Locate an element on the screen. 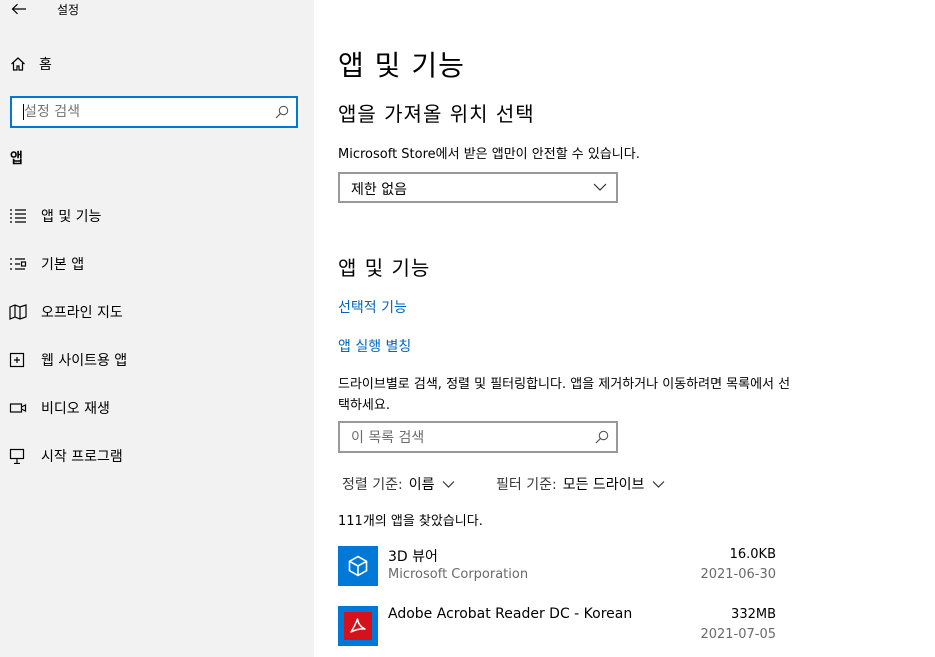 This screenshot has height=657, width=935. 3d-viewer-icon is located at coordinates (358, 566).